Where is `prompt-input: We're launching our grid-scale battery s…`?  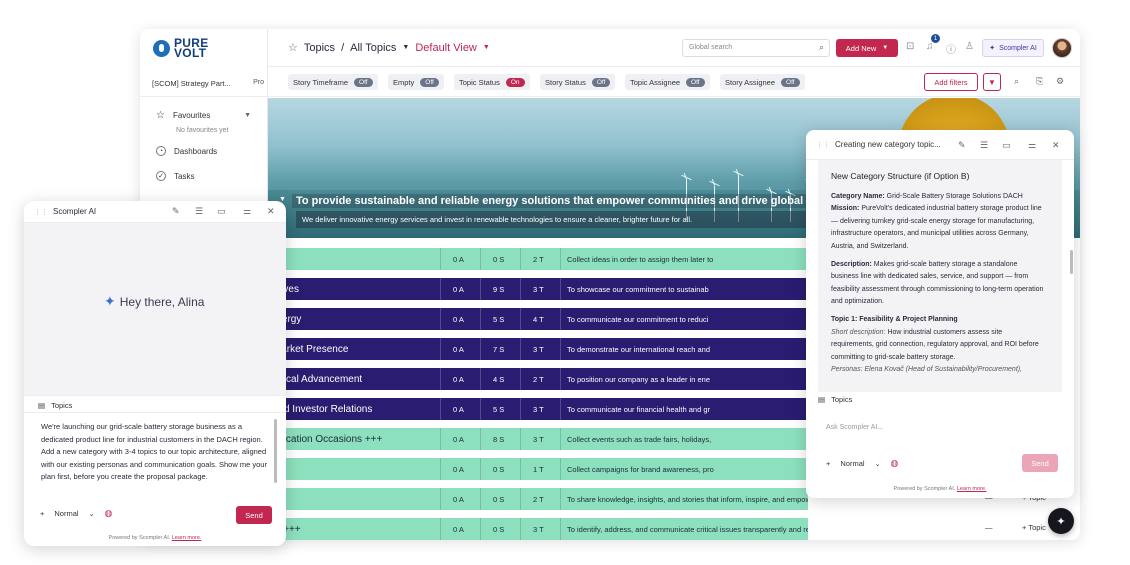
prompt-input: We're launching our grid-scale battery s… is located at coordinates (155, 452).